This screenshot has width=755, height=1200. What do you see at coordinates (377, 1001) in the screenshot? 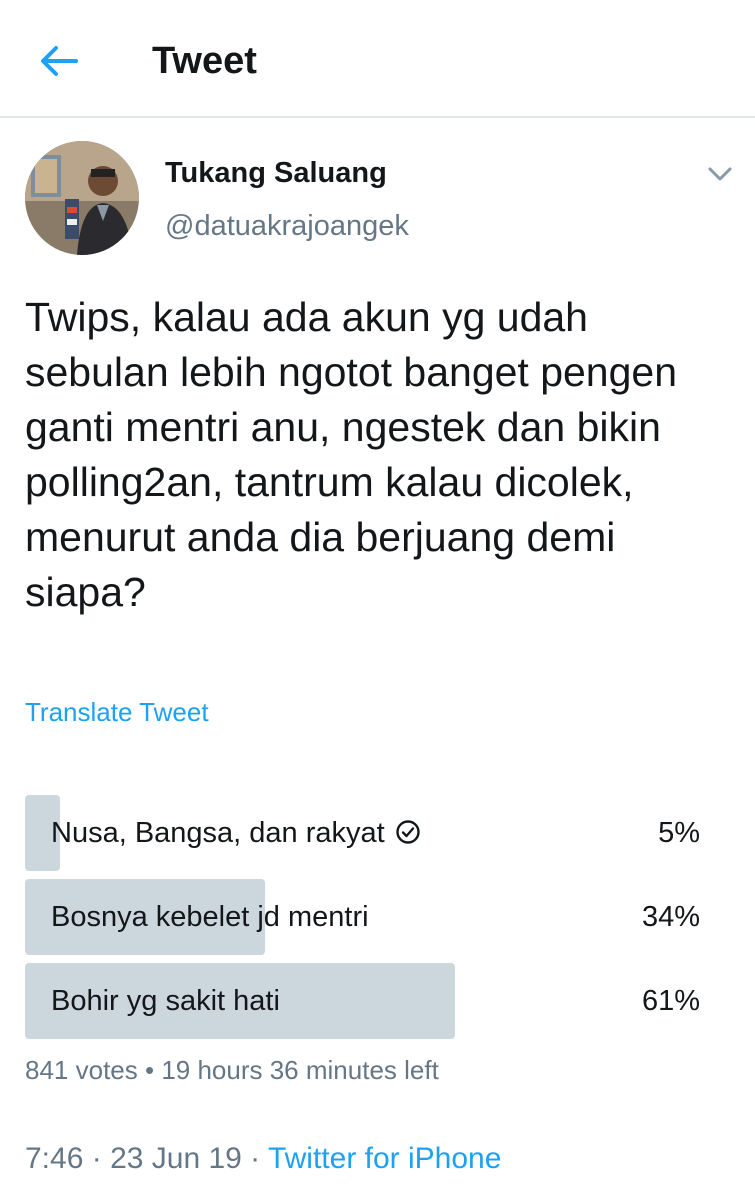
I see `poll-option: Bohir yg sakit hati 61%` at bounding box center [377, 1001].